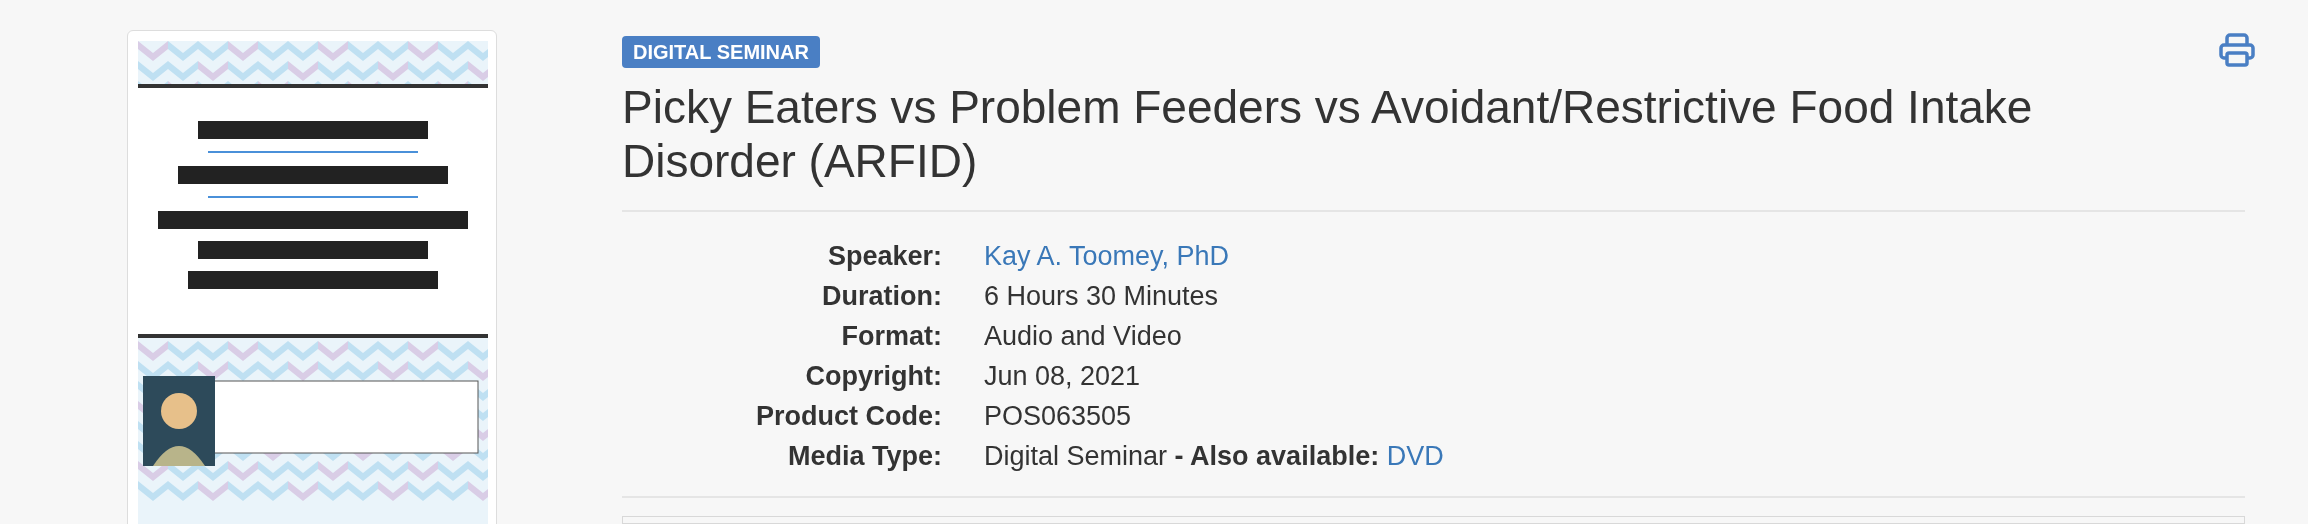 Image resolution: width=2308 pixels, height=524 pixels. Describe the element at coordinates (881, 296) in the screenshot. I see `detail-label: Duration:` at that location.